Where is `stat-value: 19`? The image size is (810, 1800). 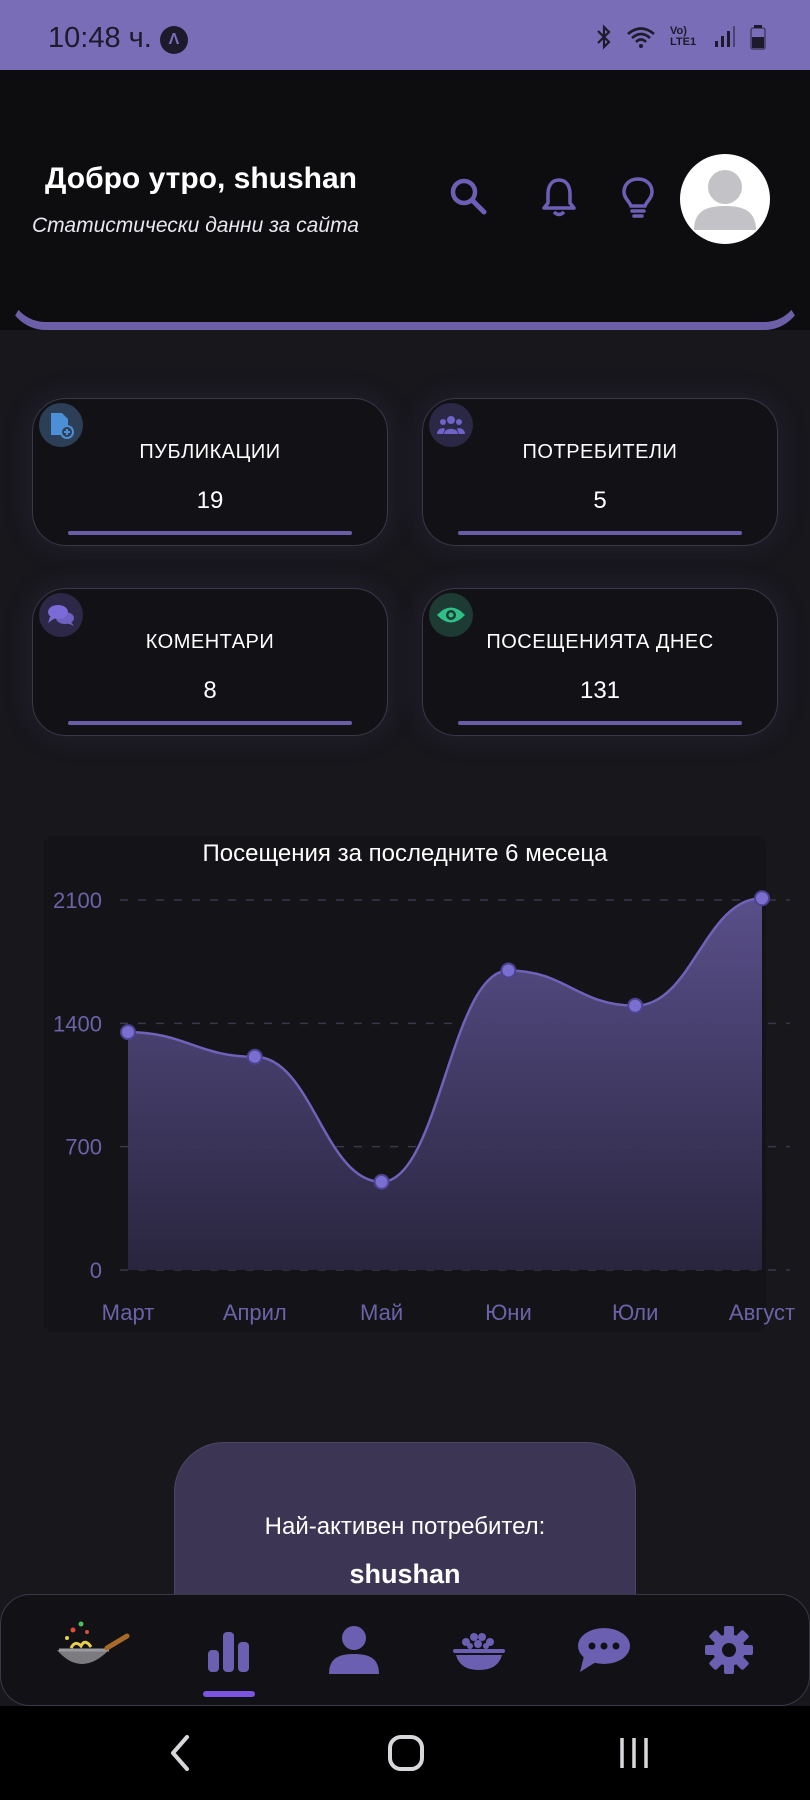 stat-value: 19 is located at coordinates (210, 500).